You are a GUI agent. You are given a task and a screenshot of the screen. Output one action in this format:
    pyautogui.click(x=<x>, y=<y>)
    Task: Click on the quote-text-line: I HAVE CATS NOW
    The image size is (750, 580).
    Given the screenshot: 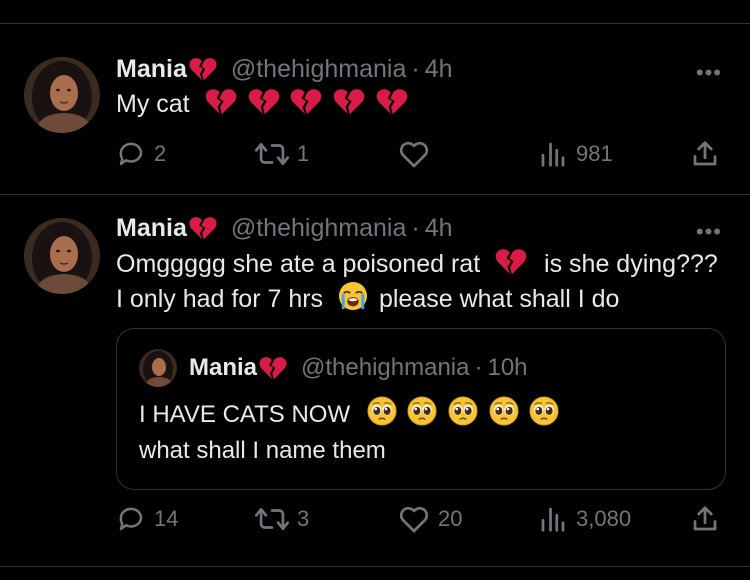 What is the action you would take?
    pyautogui.click(x=349, y=414)
    